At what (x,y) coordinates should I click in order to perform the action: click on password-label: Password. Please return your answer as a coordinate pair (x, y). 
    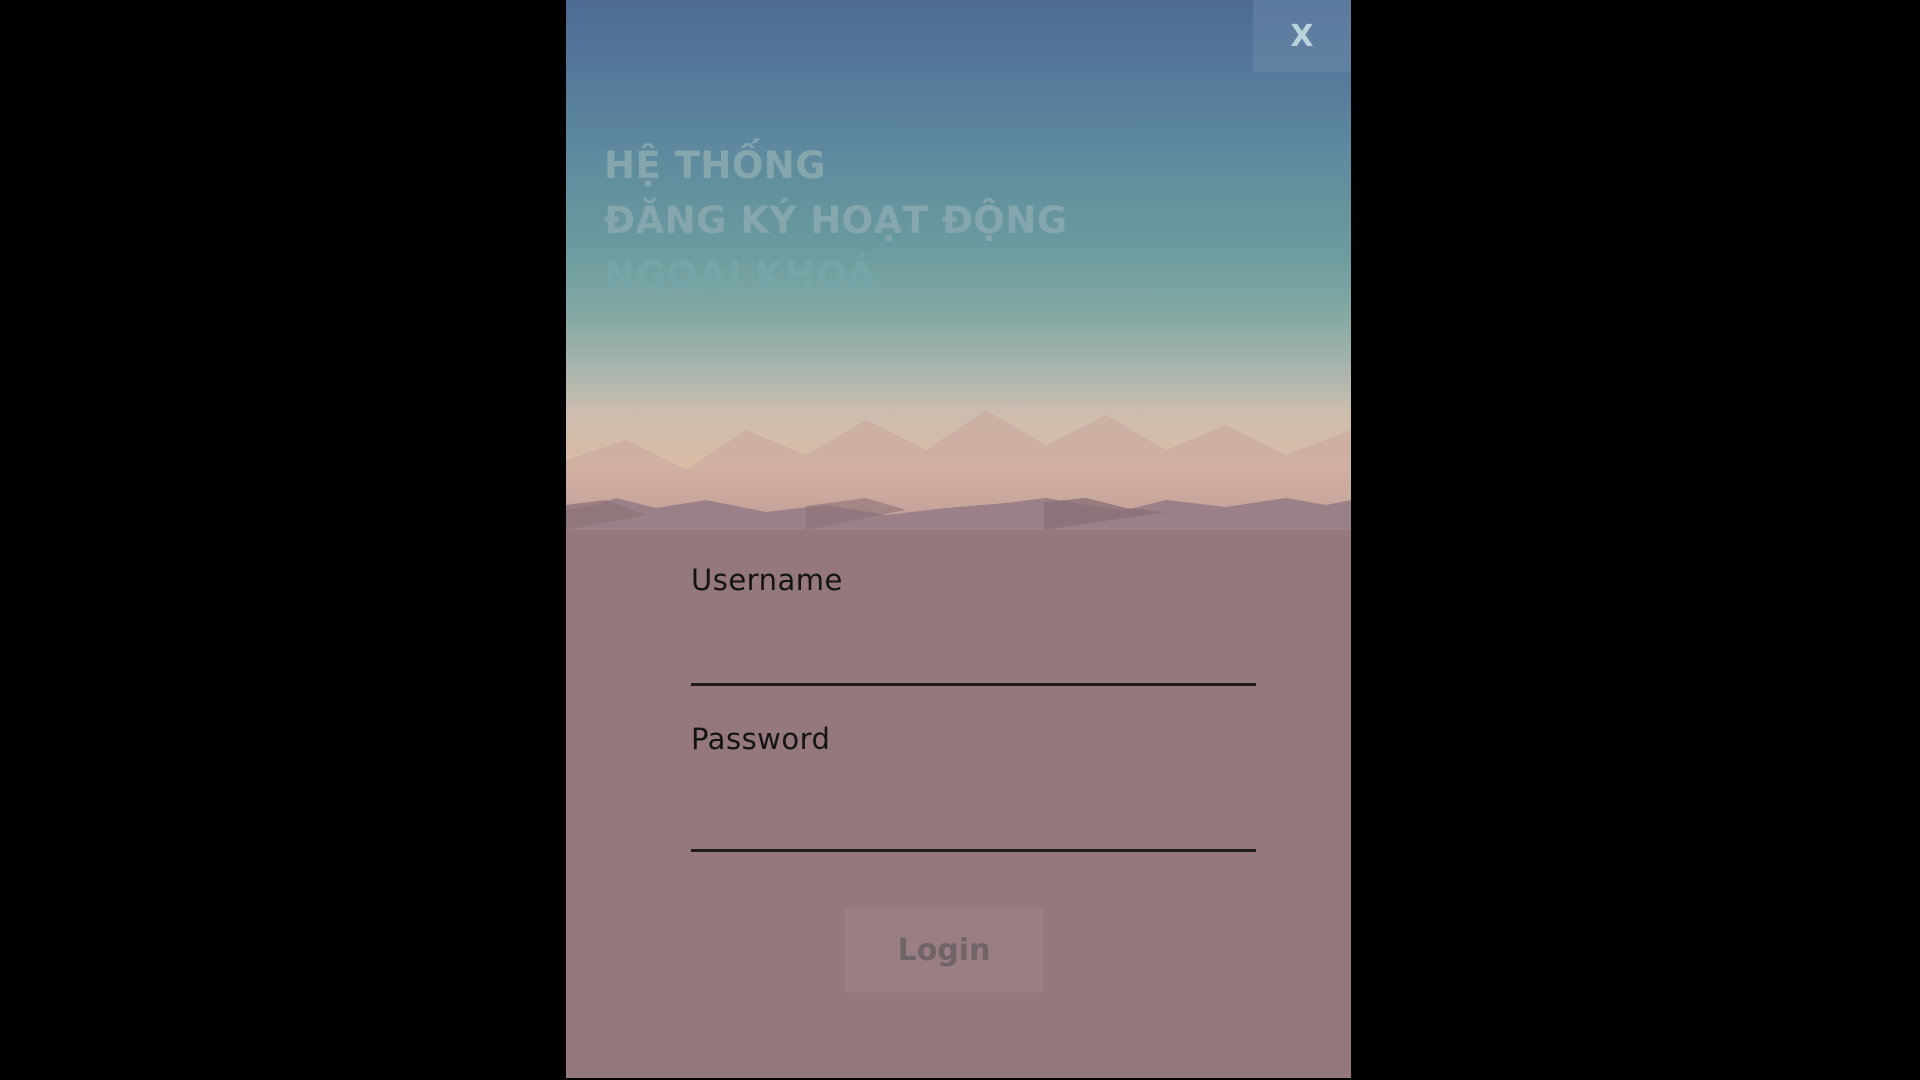
    Looking at the image, I should click on (761, 739).